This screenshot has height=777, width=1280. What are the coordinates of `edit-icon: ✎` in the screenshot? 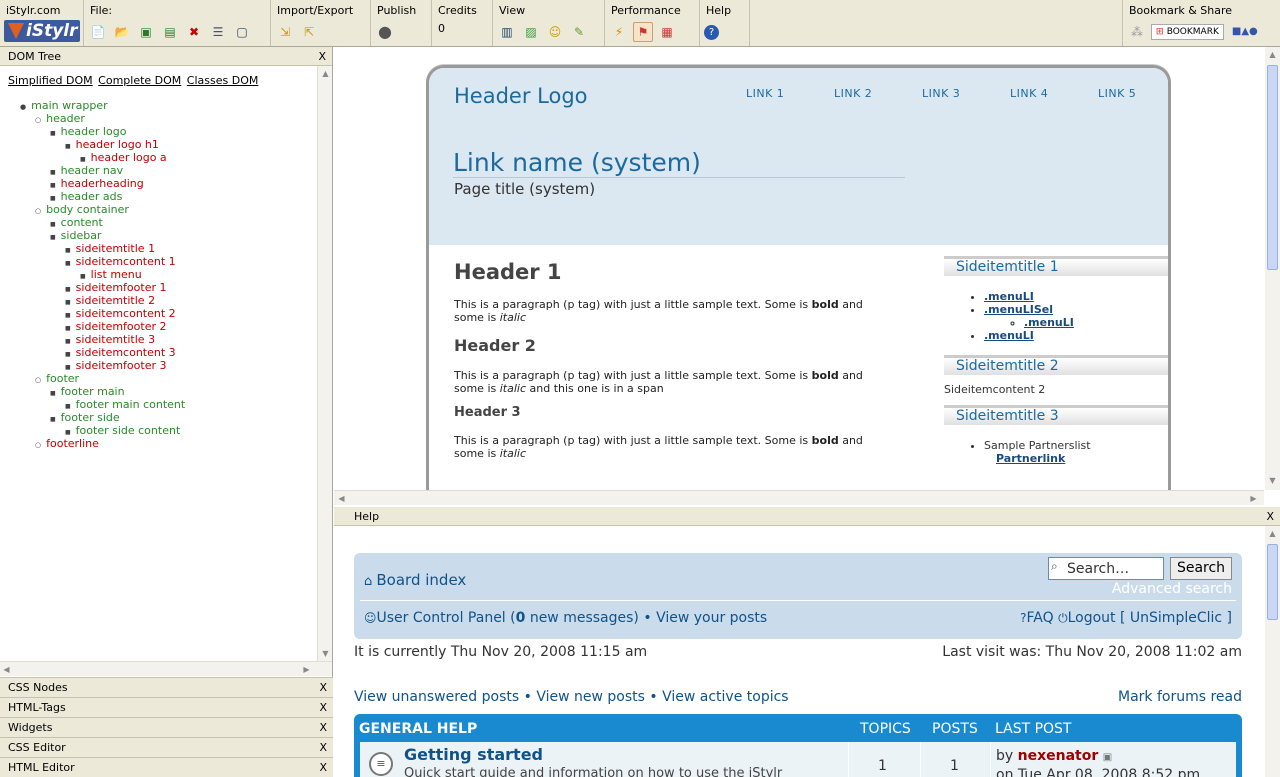 It's located at (579, 32).